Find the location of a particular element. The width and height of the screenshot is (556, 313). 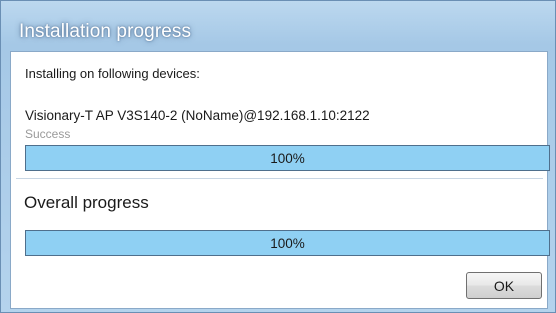

device-status: Success is located at coordinates (48, 134).